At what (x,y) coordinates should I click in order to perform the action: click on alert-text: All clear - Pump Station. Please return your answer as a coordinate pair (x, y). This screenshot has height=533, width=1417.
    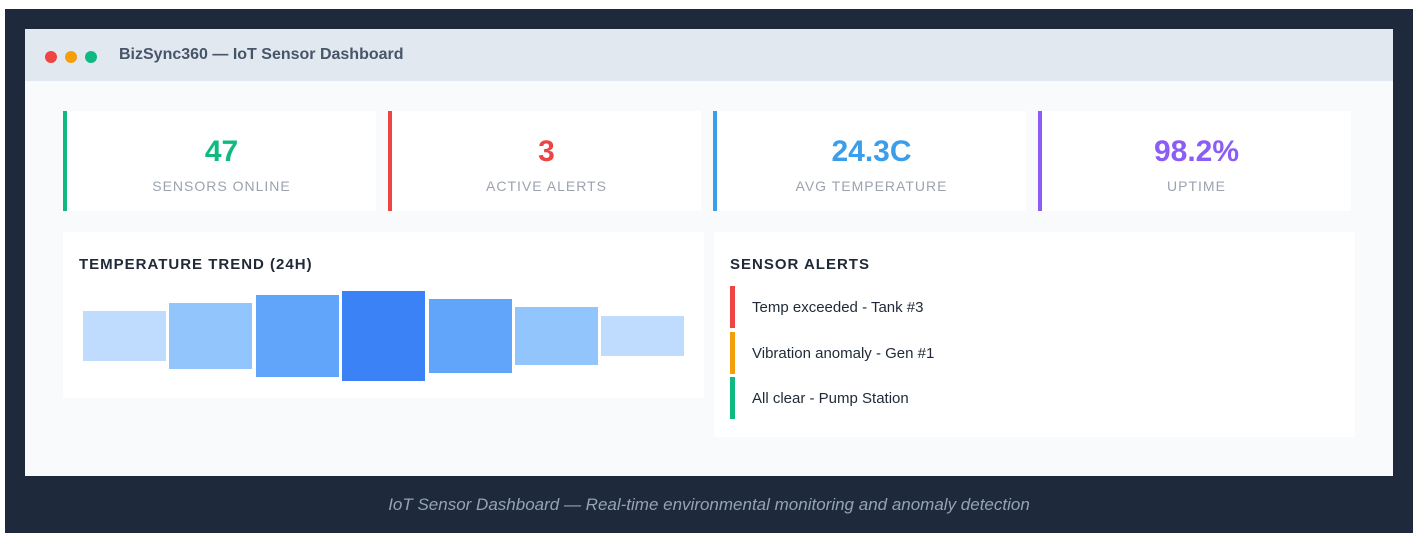
    Looking at the image, I should click on (830, 398).